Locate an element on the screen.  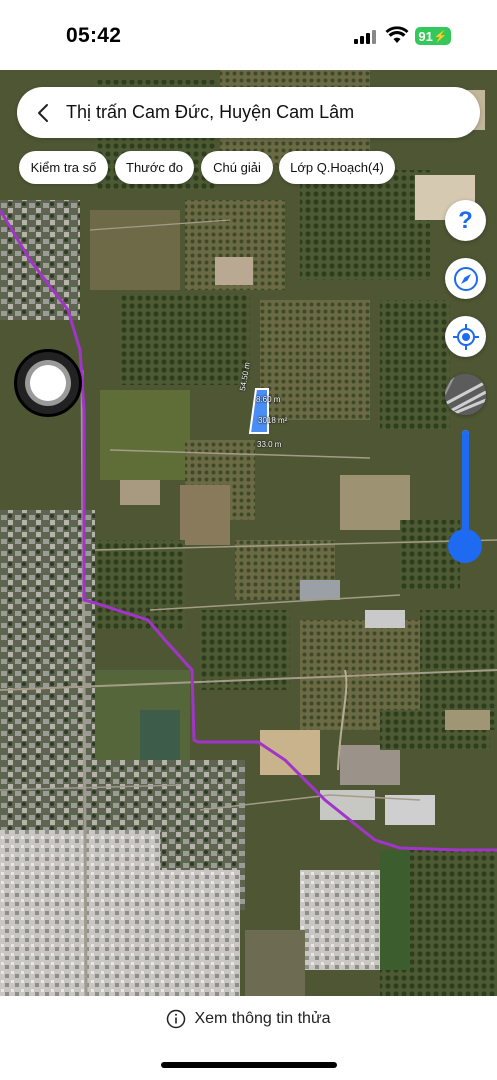
record-button is located at coordinates (48, 383).